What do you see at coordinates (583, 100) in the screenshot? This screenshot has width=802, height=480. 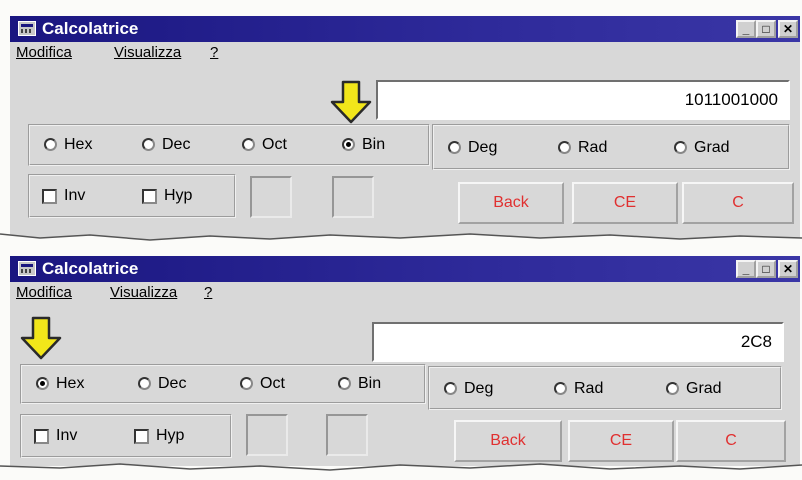 I see `result-display: 1011001000` at bounding box center [583, 100].